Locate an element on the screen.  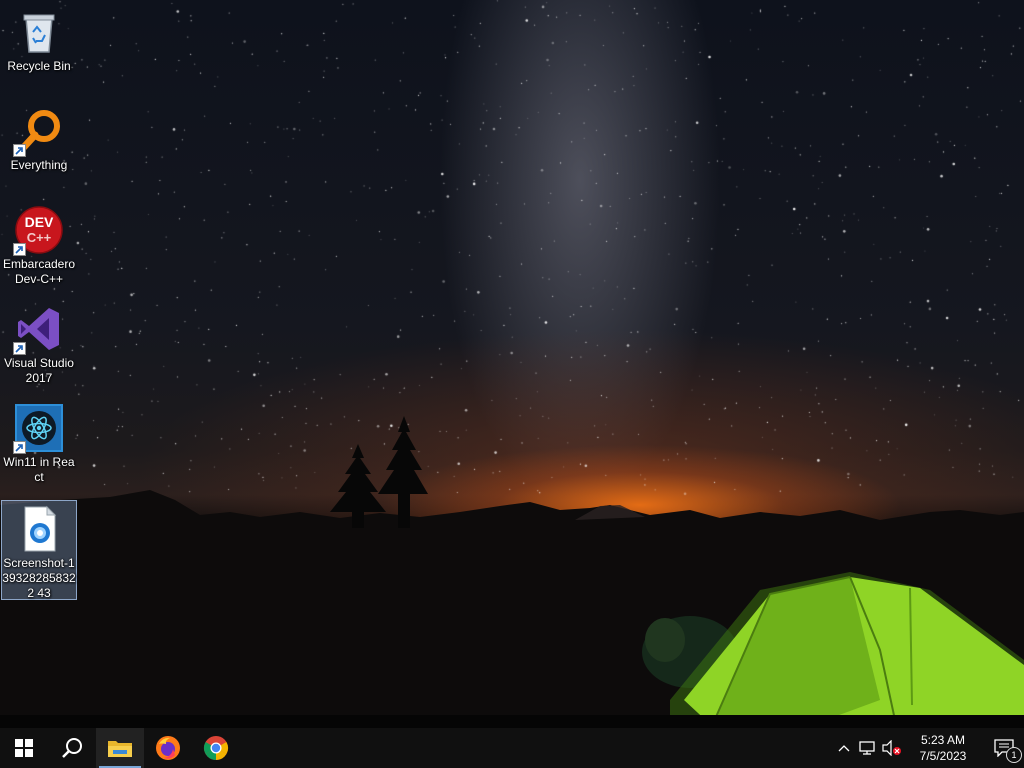
chevron-up-icon is located at coordinates (844, 748).